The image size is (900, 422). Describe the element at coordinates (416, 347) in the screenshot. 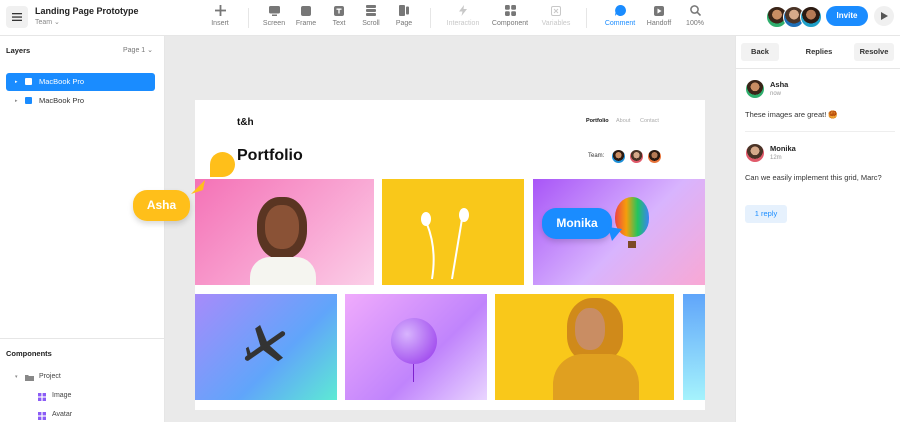

I see `portfolio-image-balloon-purple` at that location.